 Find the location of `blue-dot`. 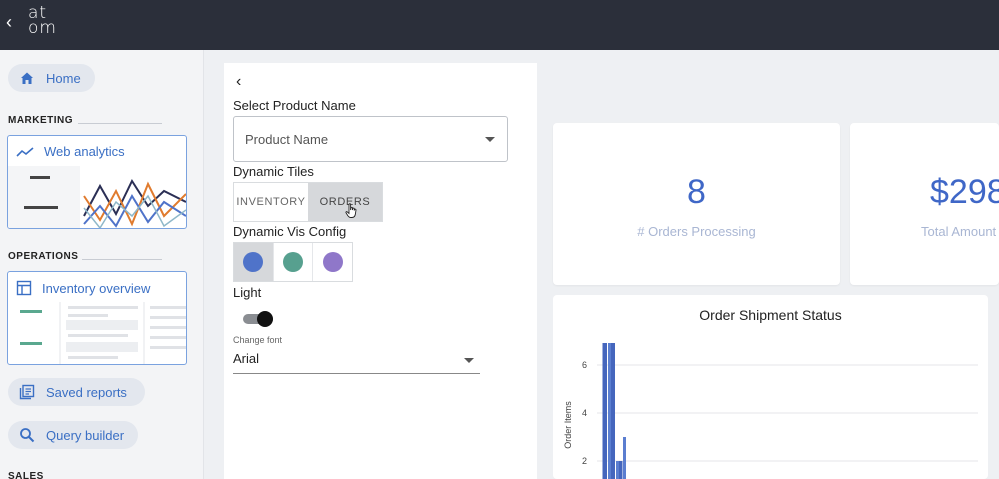

blue-dot is located at coordinates (253, 262).